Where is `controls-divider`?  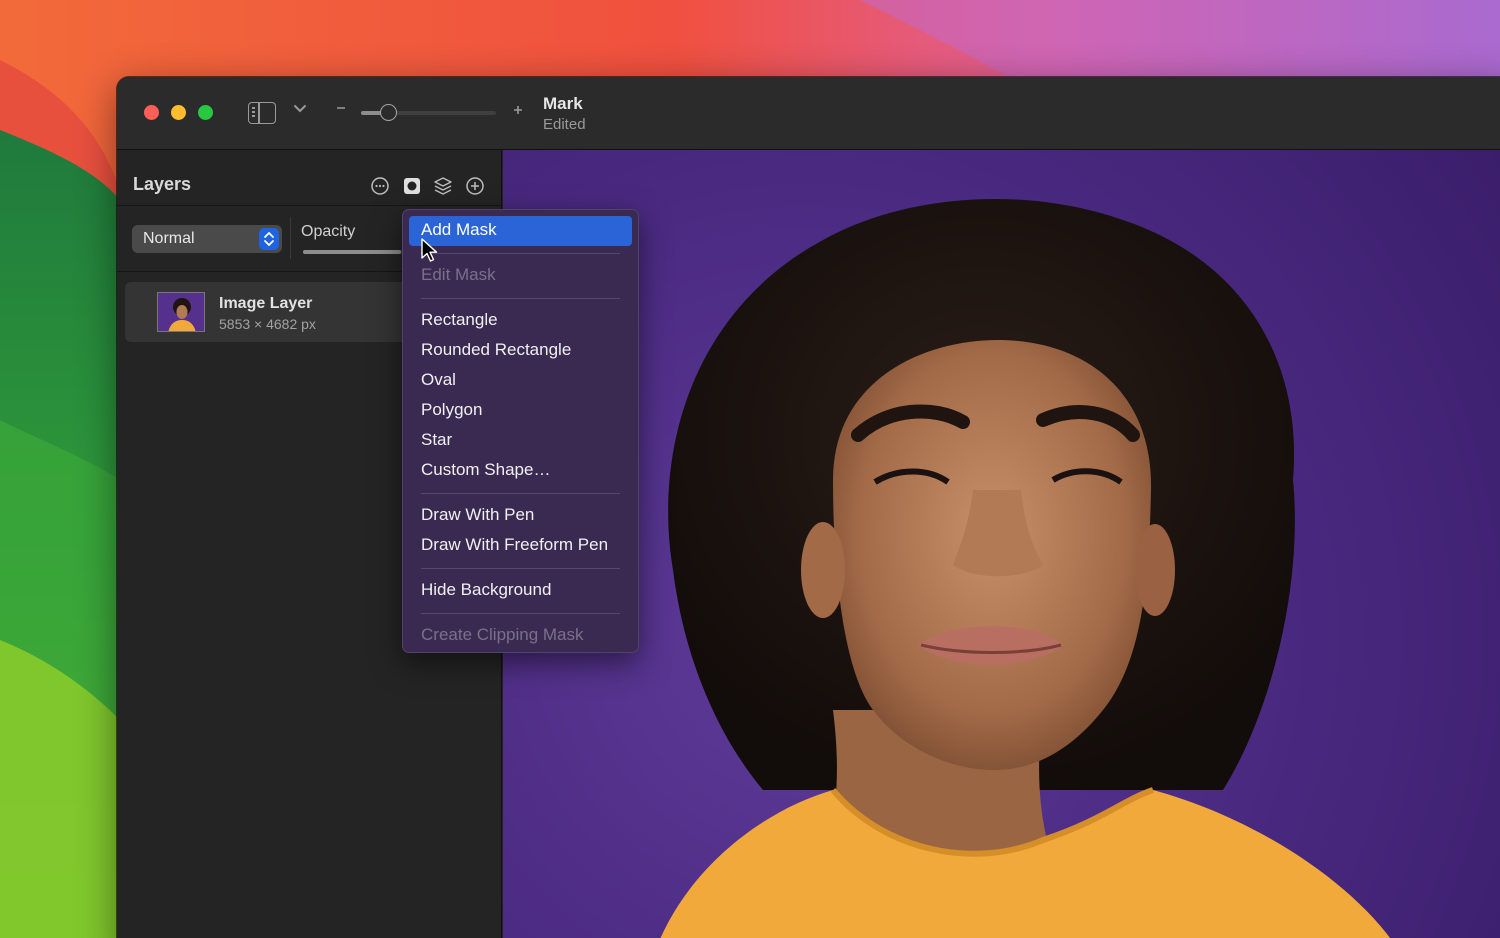
controls-divider is located at coordinates (290, 238).